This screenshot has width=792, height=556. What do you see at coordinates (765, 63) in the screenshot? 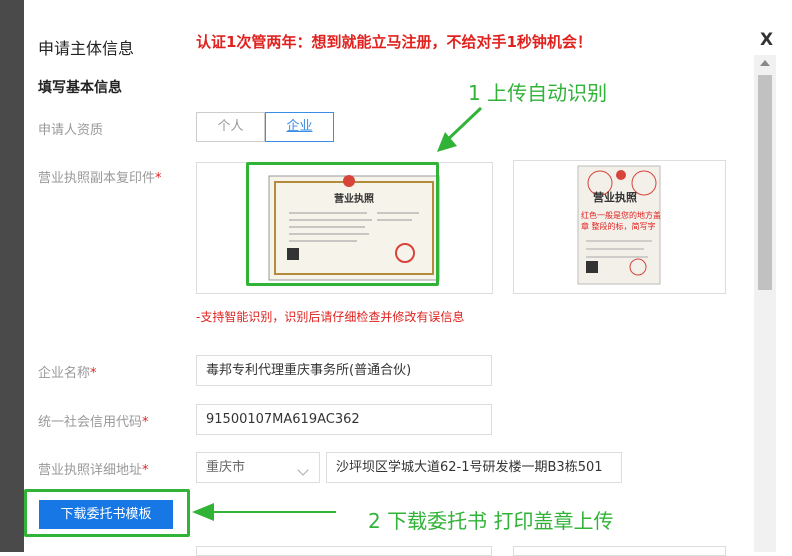
I see `scroll-up-arrow-icon` at bounding box center [765, 63].